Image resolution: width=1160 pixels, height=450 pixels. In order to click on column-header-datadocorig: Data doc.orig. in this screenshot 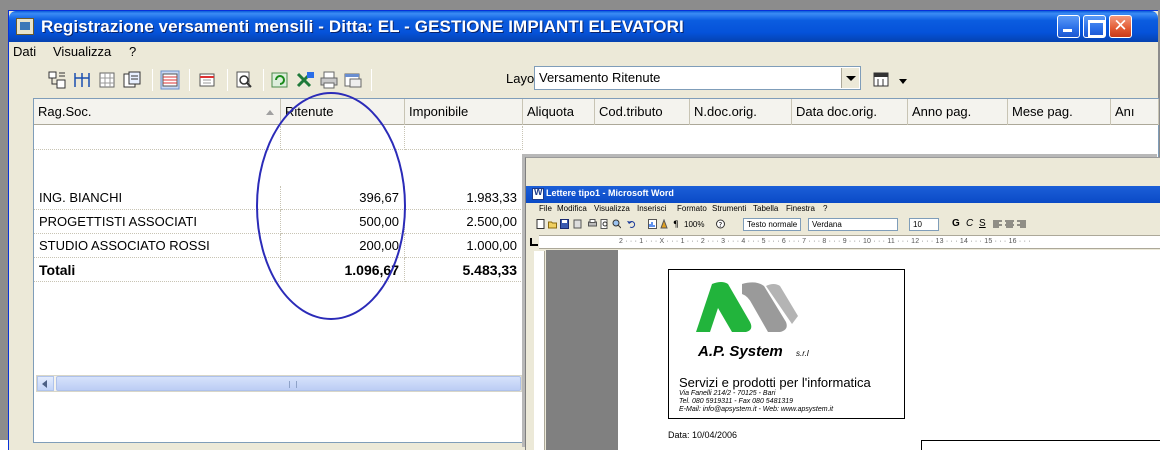, I will do `click(850, 112)`.